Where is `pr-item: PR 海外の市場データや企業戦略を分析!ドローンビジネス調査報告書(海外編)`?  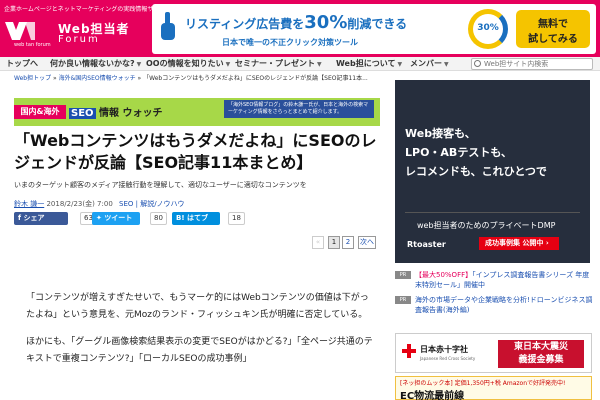
pr-item: PR 海外の市場データや企業戦略を分析!ドローンビジネス調査報告書(海外編) is located at coordinates (495, 305).